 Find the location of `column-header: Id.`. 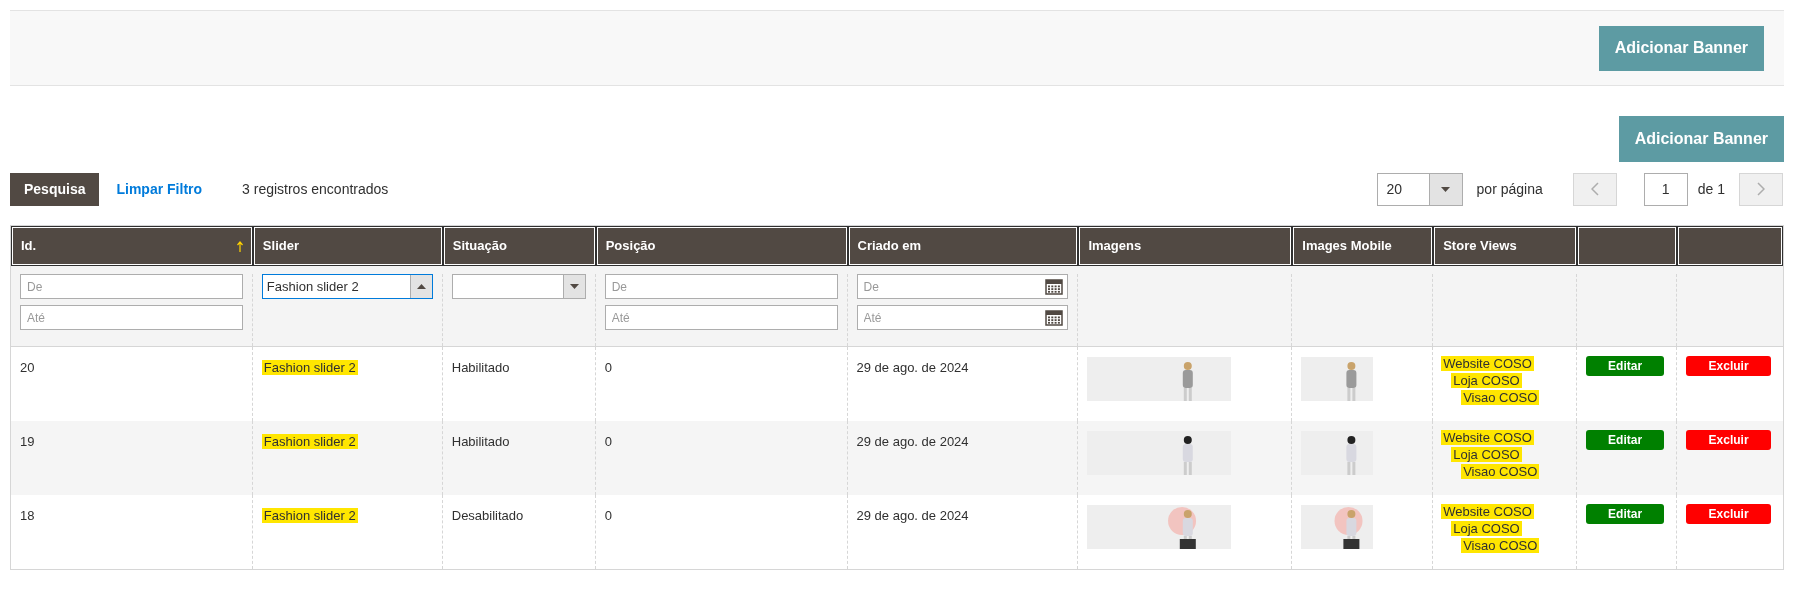

column-header: Id. is located at coordinates (132, 246).